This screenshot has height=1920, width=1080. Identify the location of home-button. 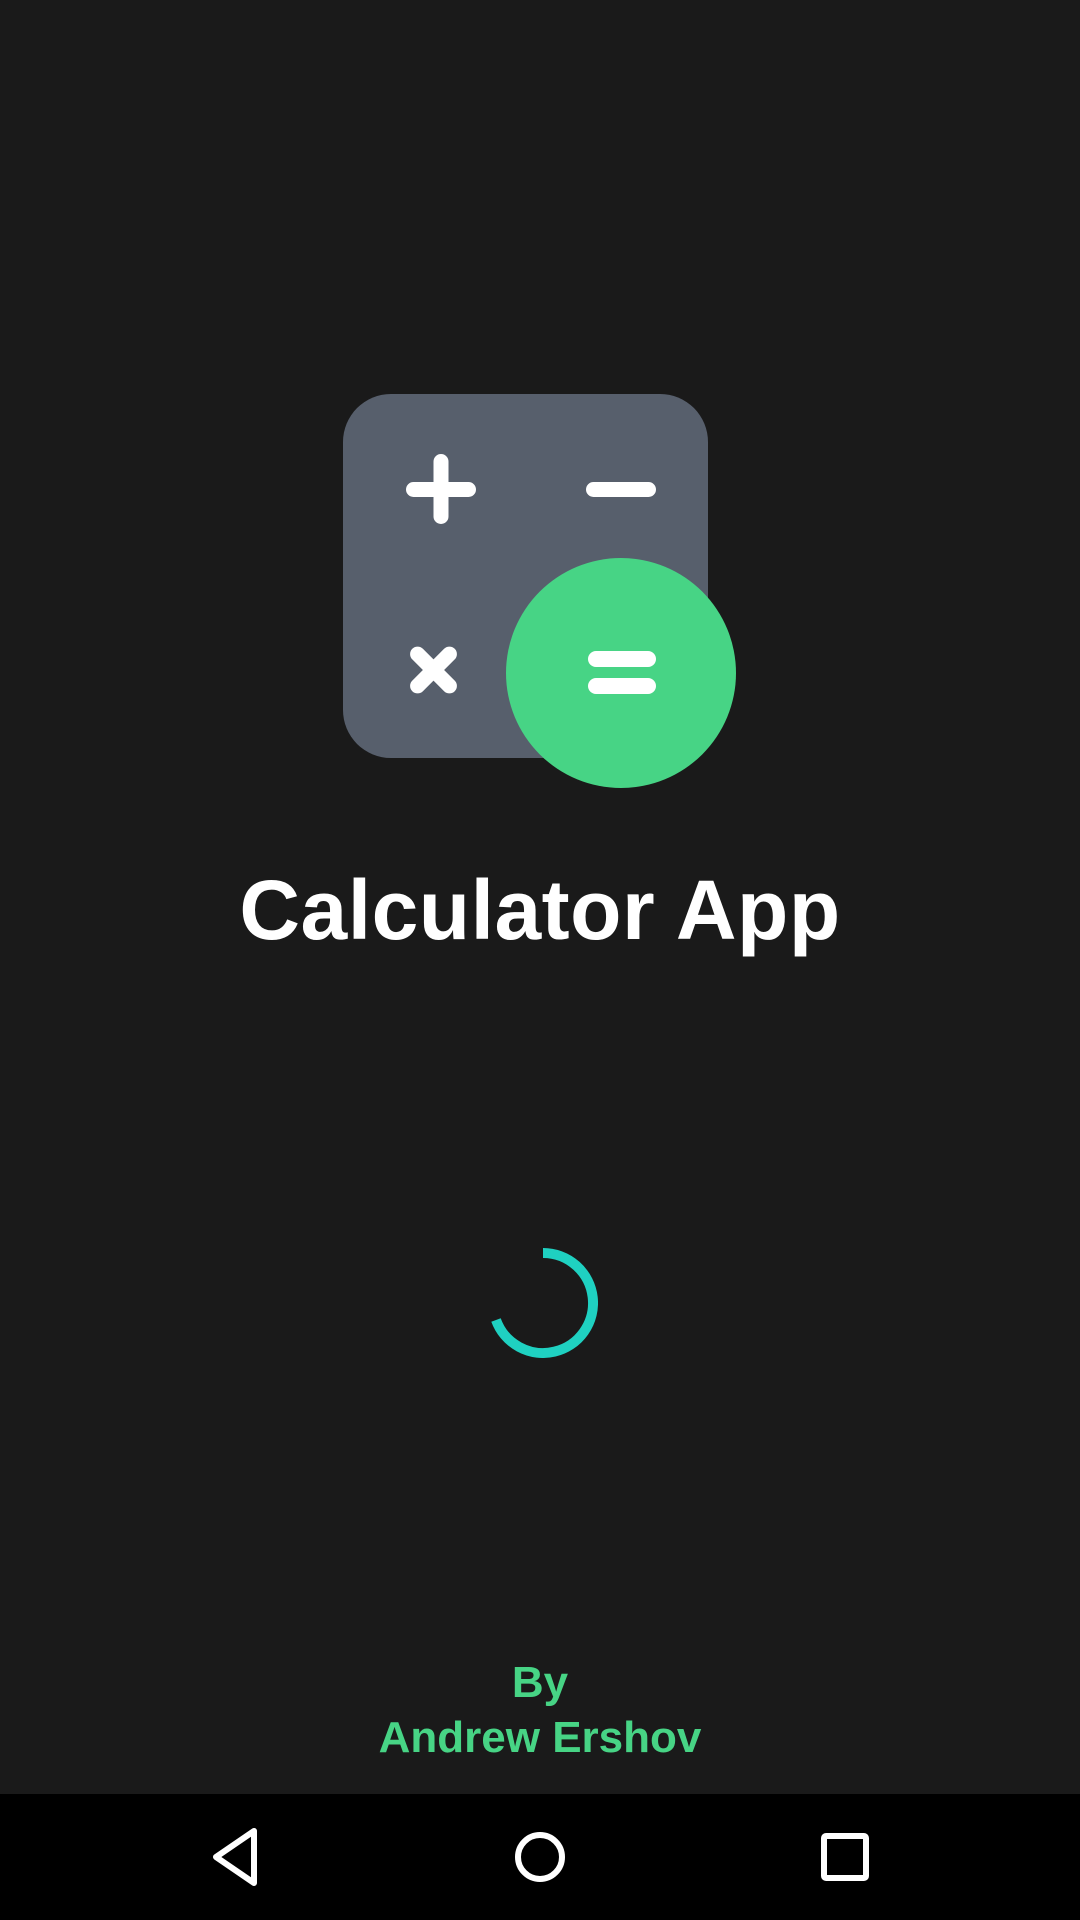
(540, 1857).